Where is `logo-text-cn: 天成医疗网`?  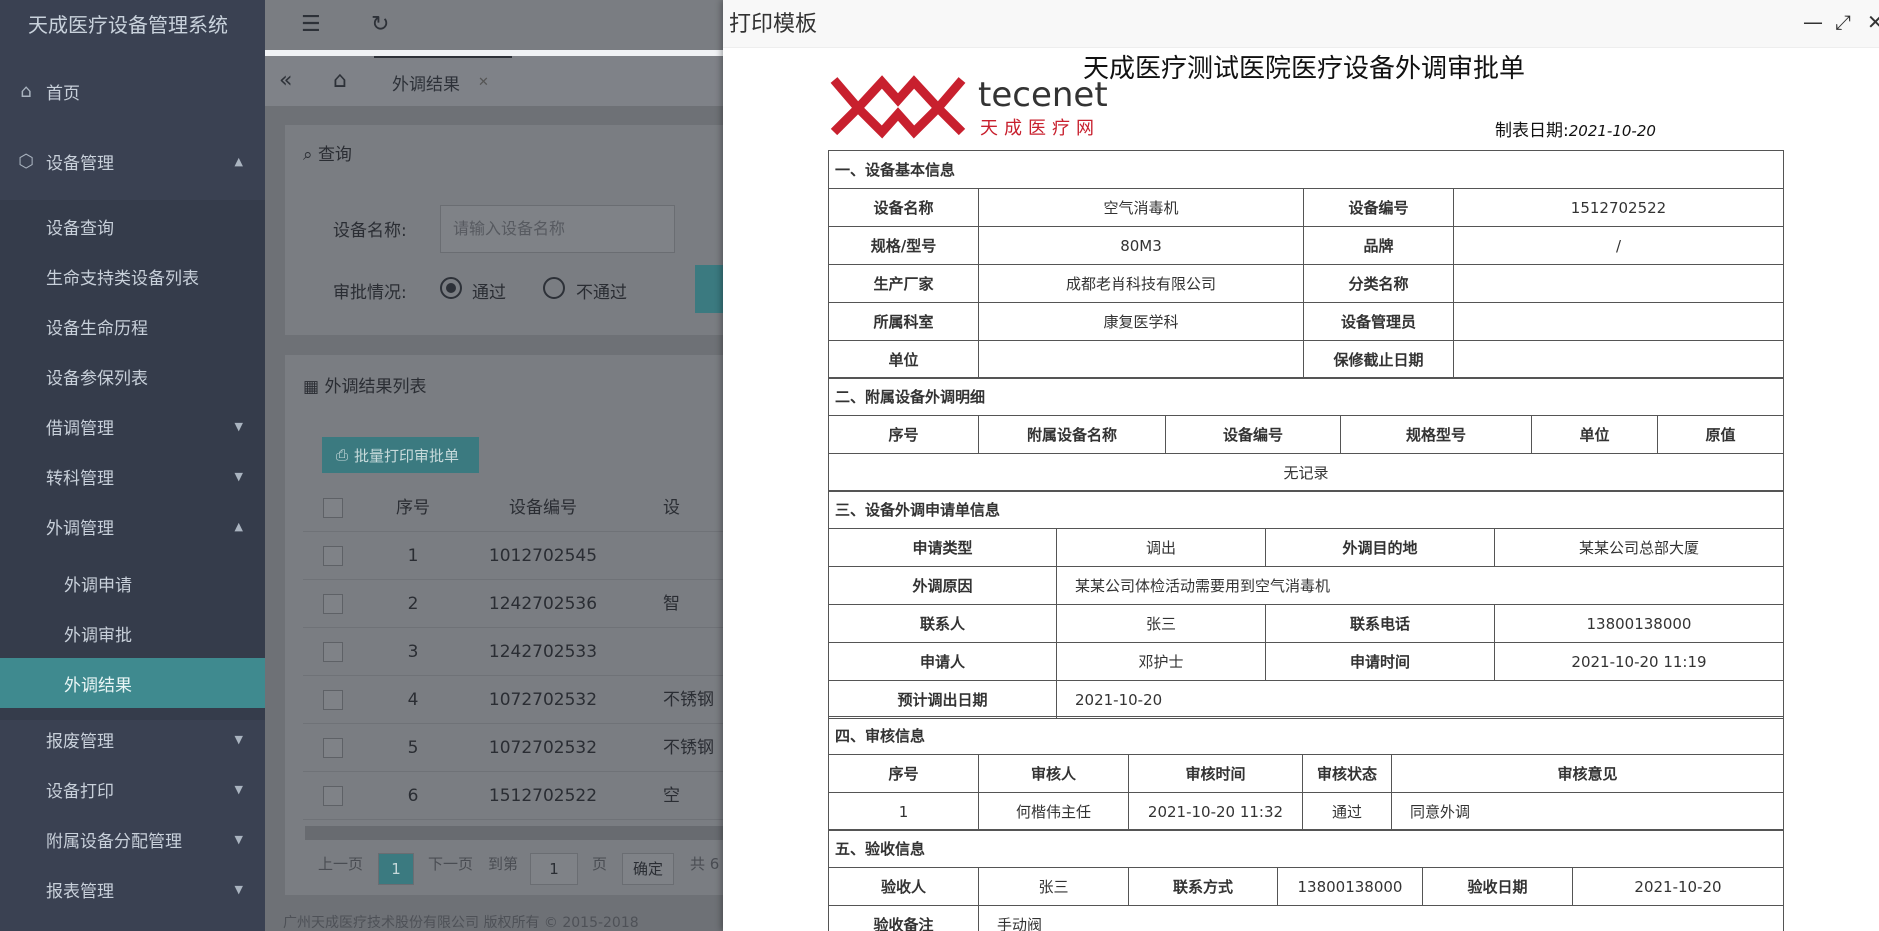 logo-text-cn: 天成医疗网 is located at coordinates (1040, 128).